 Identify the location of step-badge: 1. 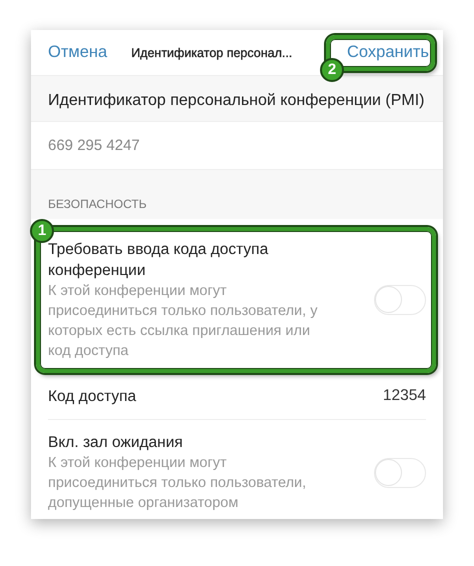
(42, 231).